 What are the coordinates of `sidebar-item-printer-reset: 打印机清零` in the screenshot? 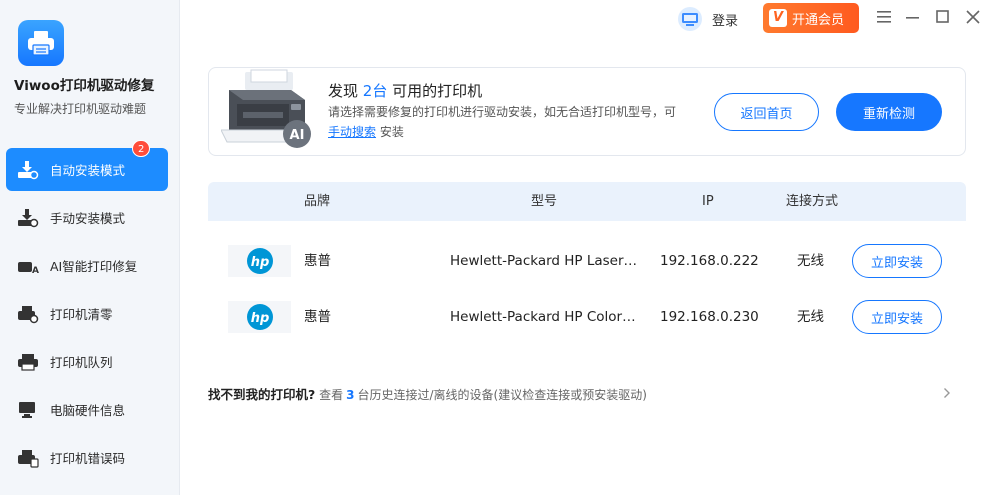 It's located at (87, 313).